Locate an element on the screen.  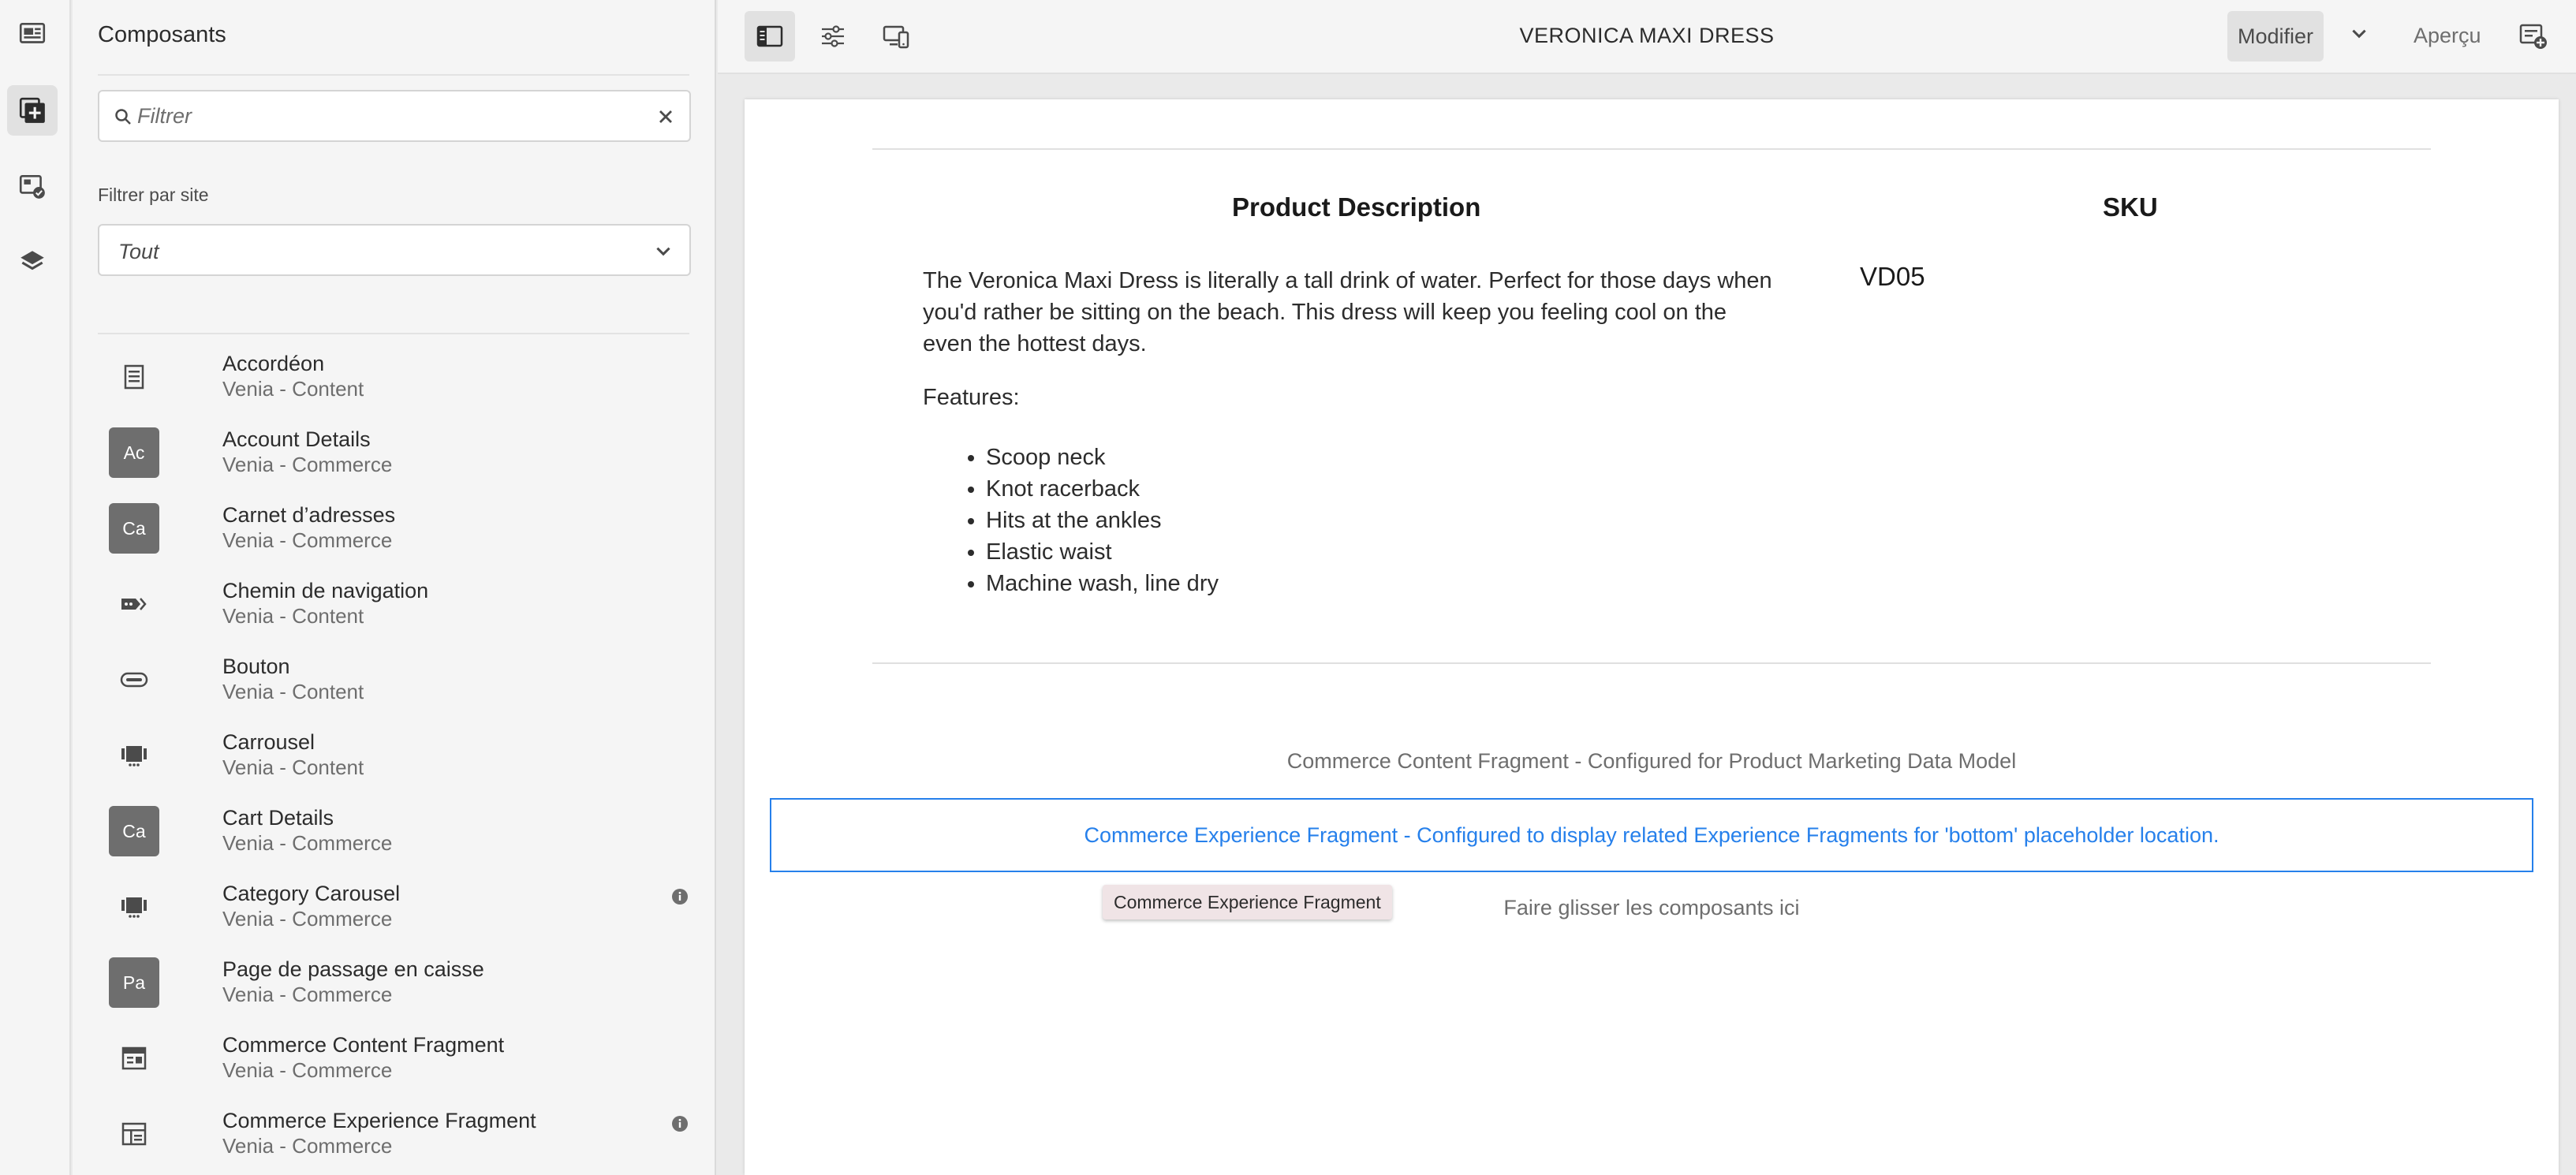
search-box is located at coordinates (394, 116).